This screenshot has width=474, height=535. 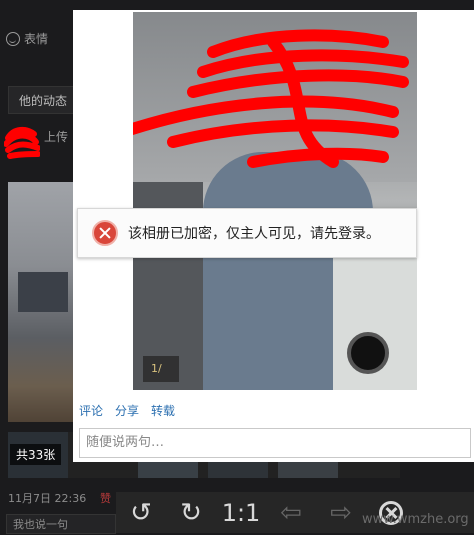 I want to click on redacted-avatar, so click(x=22, y=142).